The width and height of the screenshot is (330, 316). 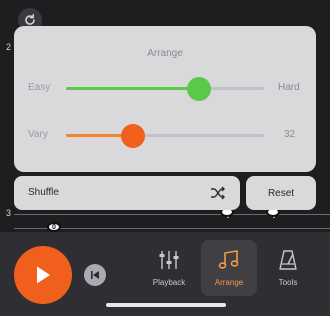 I want to click on play-button, so click(x=43, y=275).